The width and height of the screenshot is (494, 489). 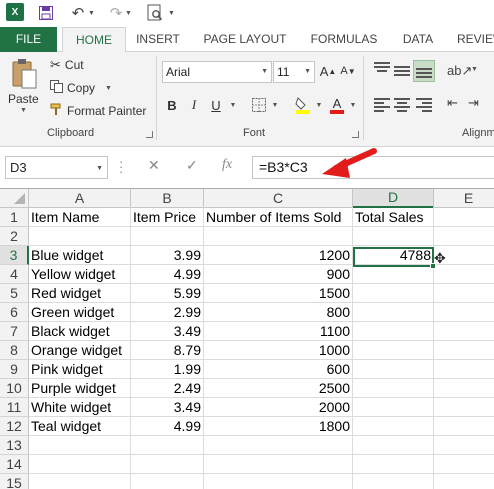 What do you see at coordinates (14, 198) in the screenshot?
I see `select-all-corner` at bounding box center [14, 198].